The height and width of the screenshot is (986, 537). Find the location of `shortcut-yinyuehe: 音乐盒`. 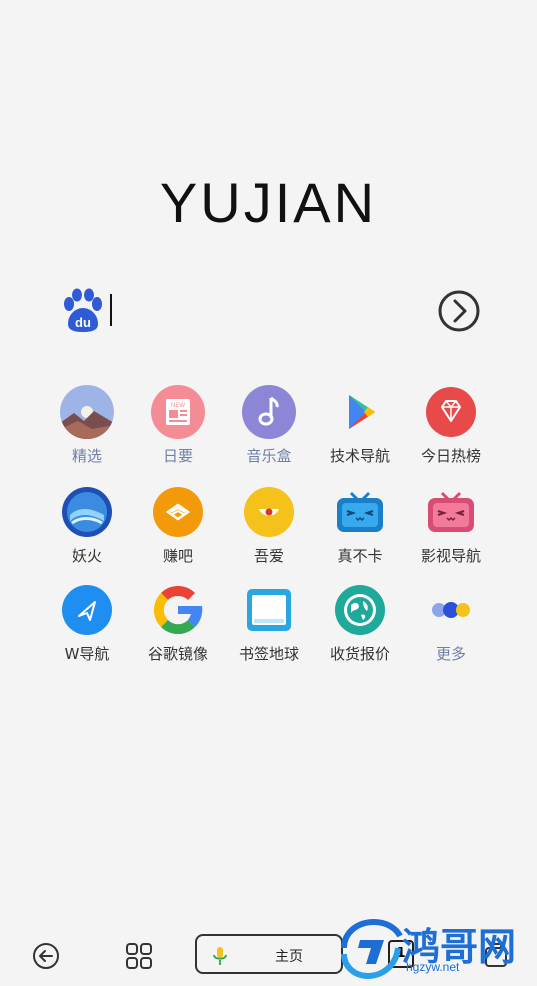

shortcut-yinyuehe: 音乐盒 is located at coordinates (269, 425).